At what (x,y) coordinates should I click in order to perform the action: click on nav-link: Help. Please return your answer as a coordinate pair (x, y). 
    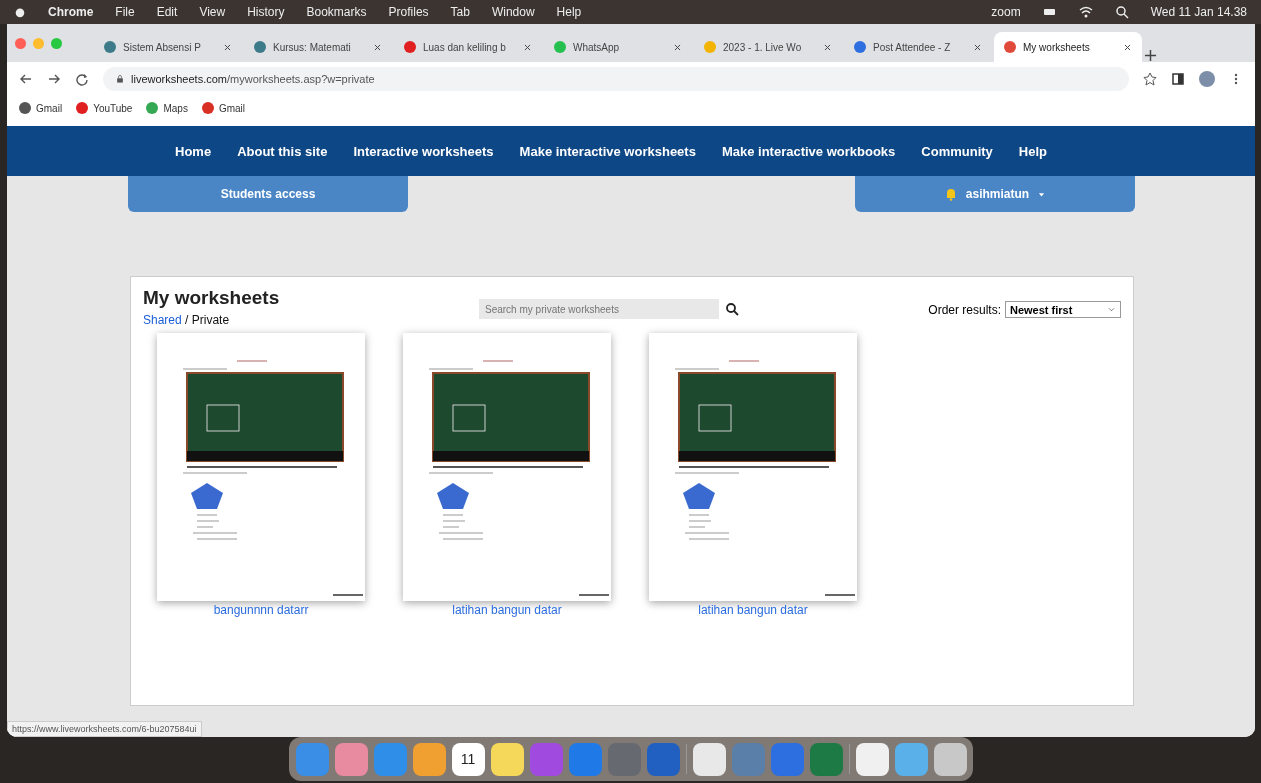
    Looking at the image, I should click on (1032, 151).